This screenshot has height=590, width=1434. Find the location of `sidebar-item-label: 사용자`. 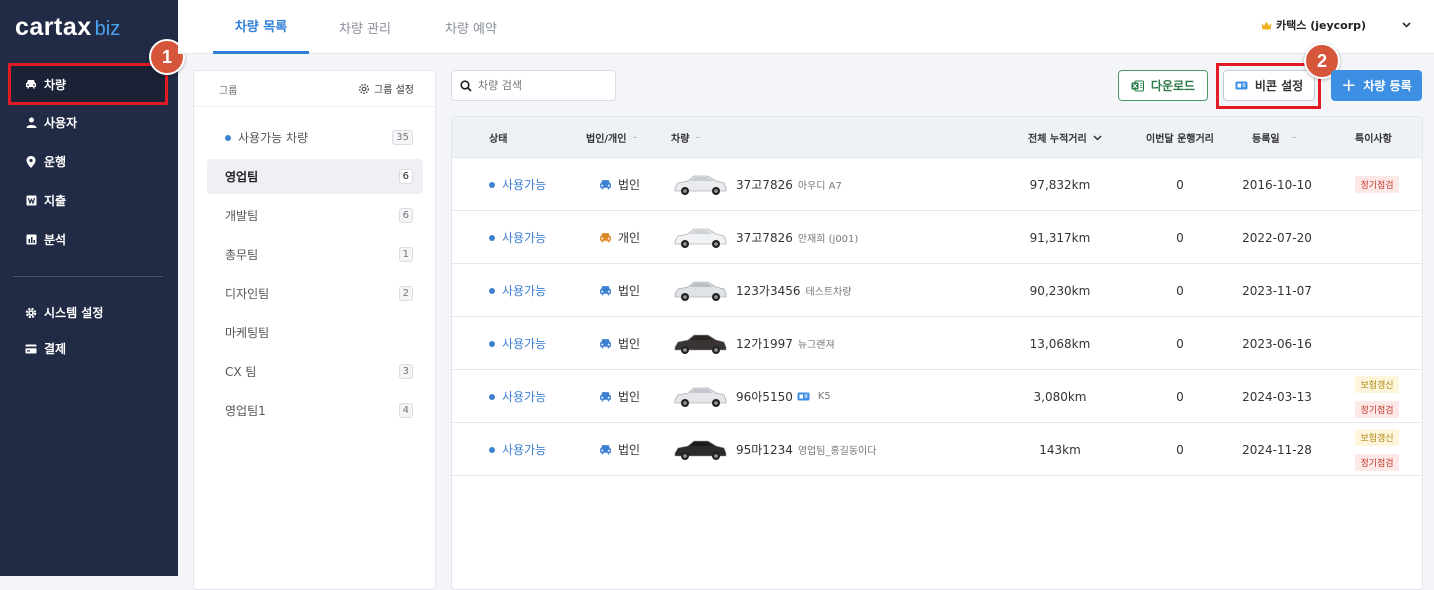

sidebar-item-label: 사용자 is located at coordinates (61, 123).